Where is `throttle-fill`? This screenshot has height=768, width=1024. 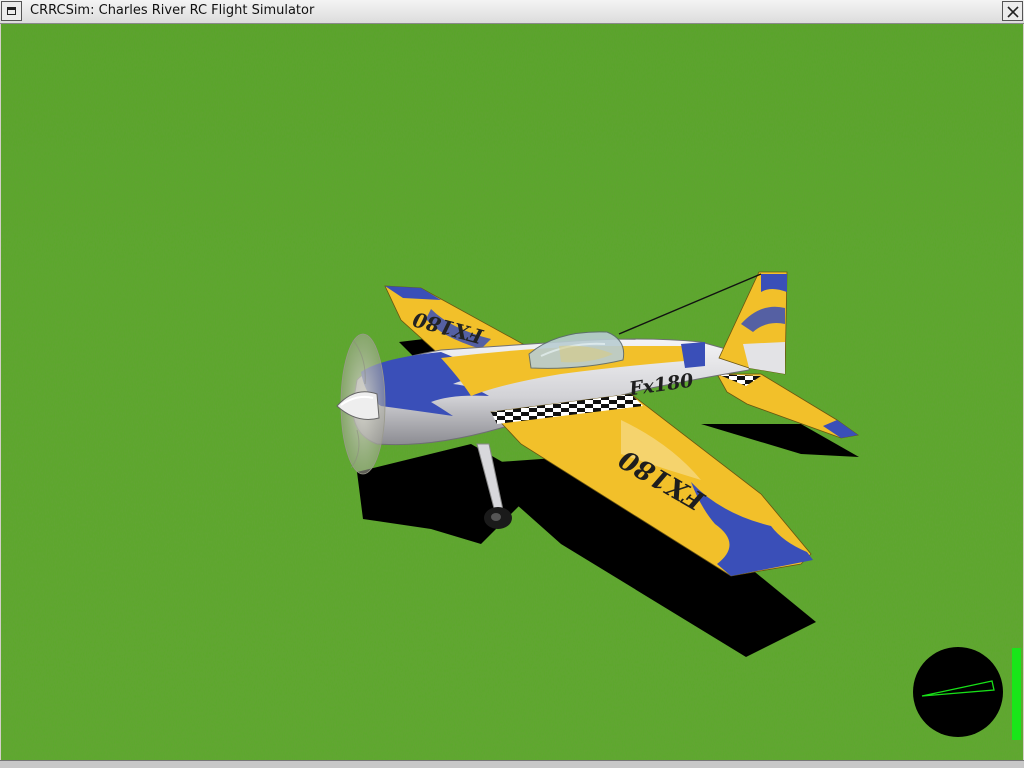 throttle-fill is located at coordinates (1016, 694).